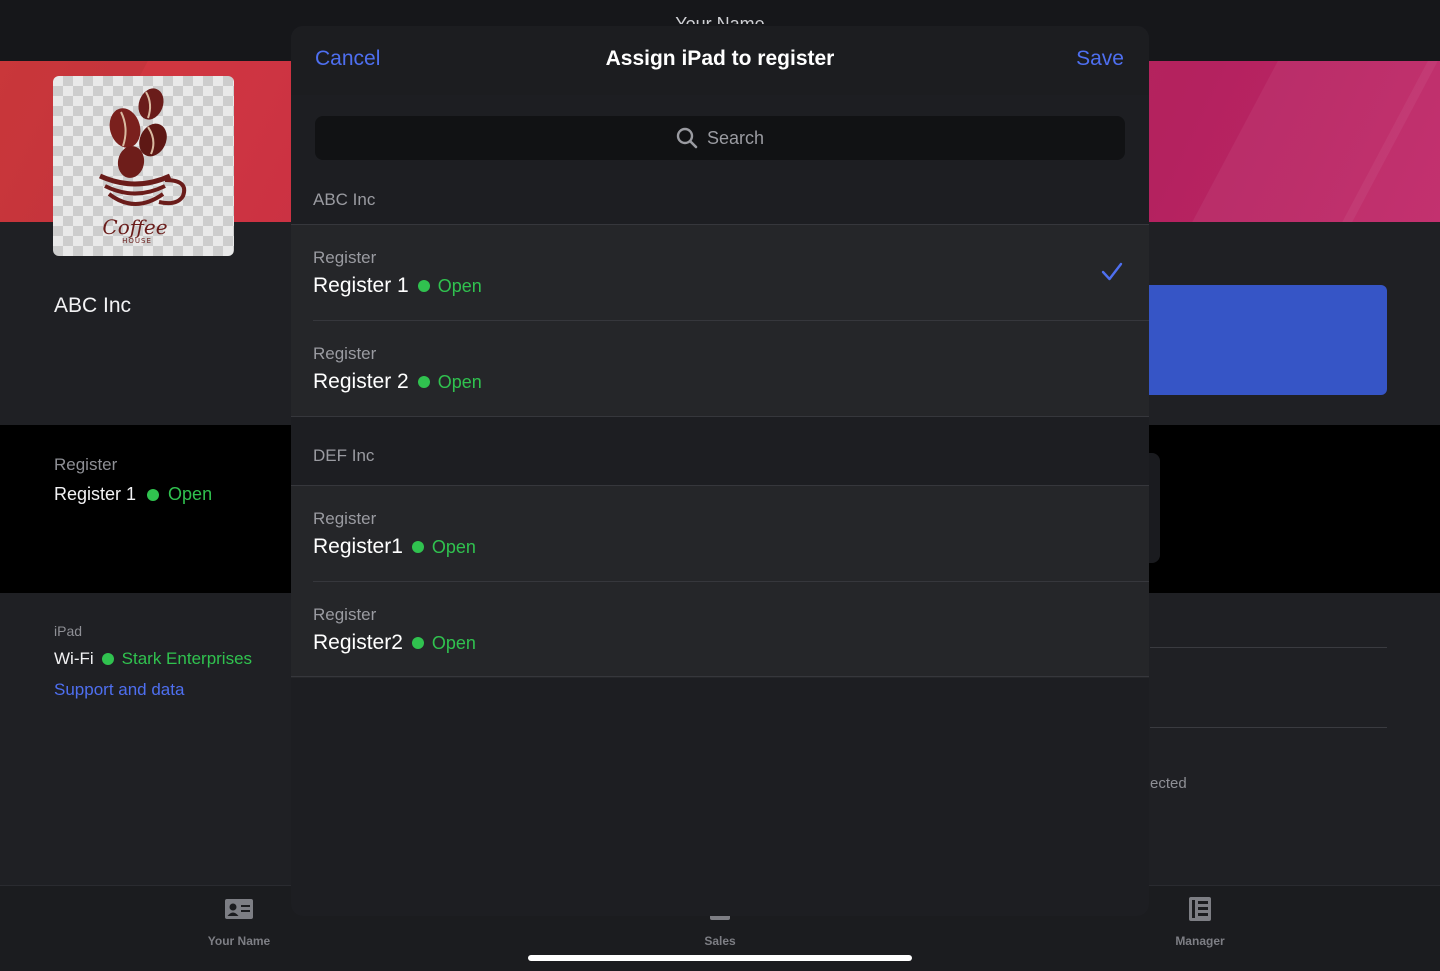  Describe the element at coordinates (1168, 783) in the screenshot. I see `partial-status-text: ected` at that location.